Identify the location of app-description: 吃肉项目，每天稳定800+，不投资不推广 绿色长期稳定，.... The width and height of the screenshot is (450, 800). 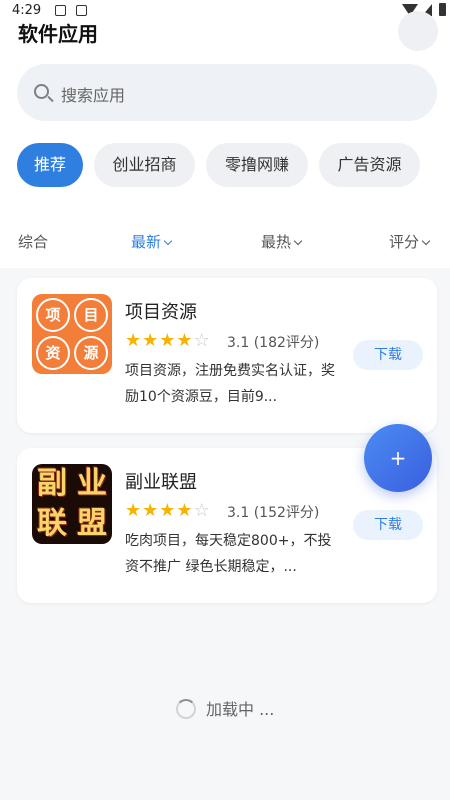
(228, 554).